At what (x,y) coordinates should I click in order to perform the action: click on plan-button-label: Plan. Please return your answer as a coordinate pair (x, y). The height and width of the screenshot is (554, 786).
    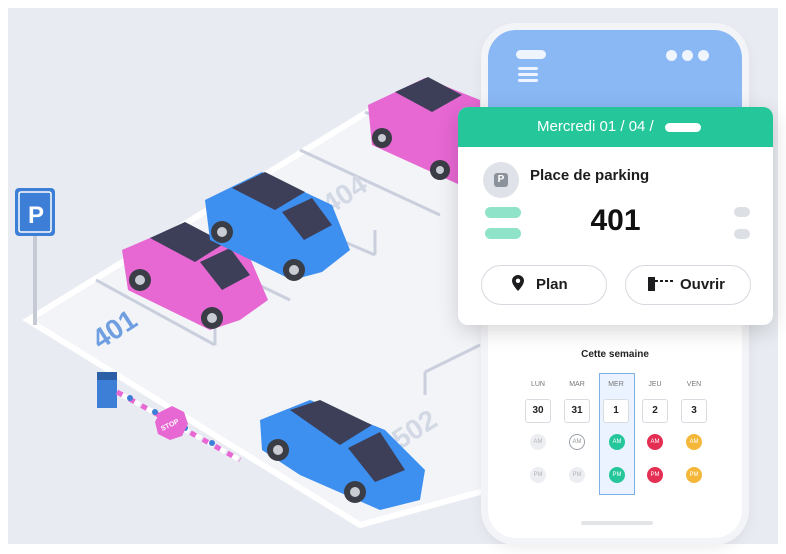
    Looking at the image, I should click on (552, 284).